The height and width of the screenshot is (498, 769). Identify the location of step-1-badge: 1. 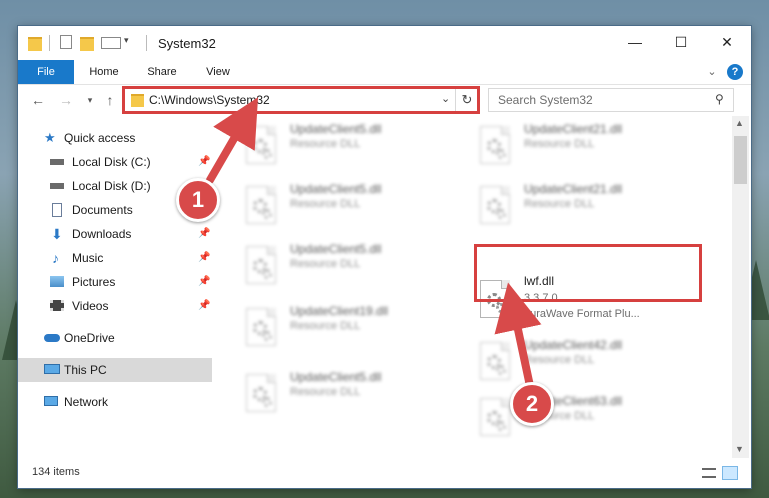
(198, 200).